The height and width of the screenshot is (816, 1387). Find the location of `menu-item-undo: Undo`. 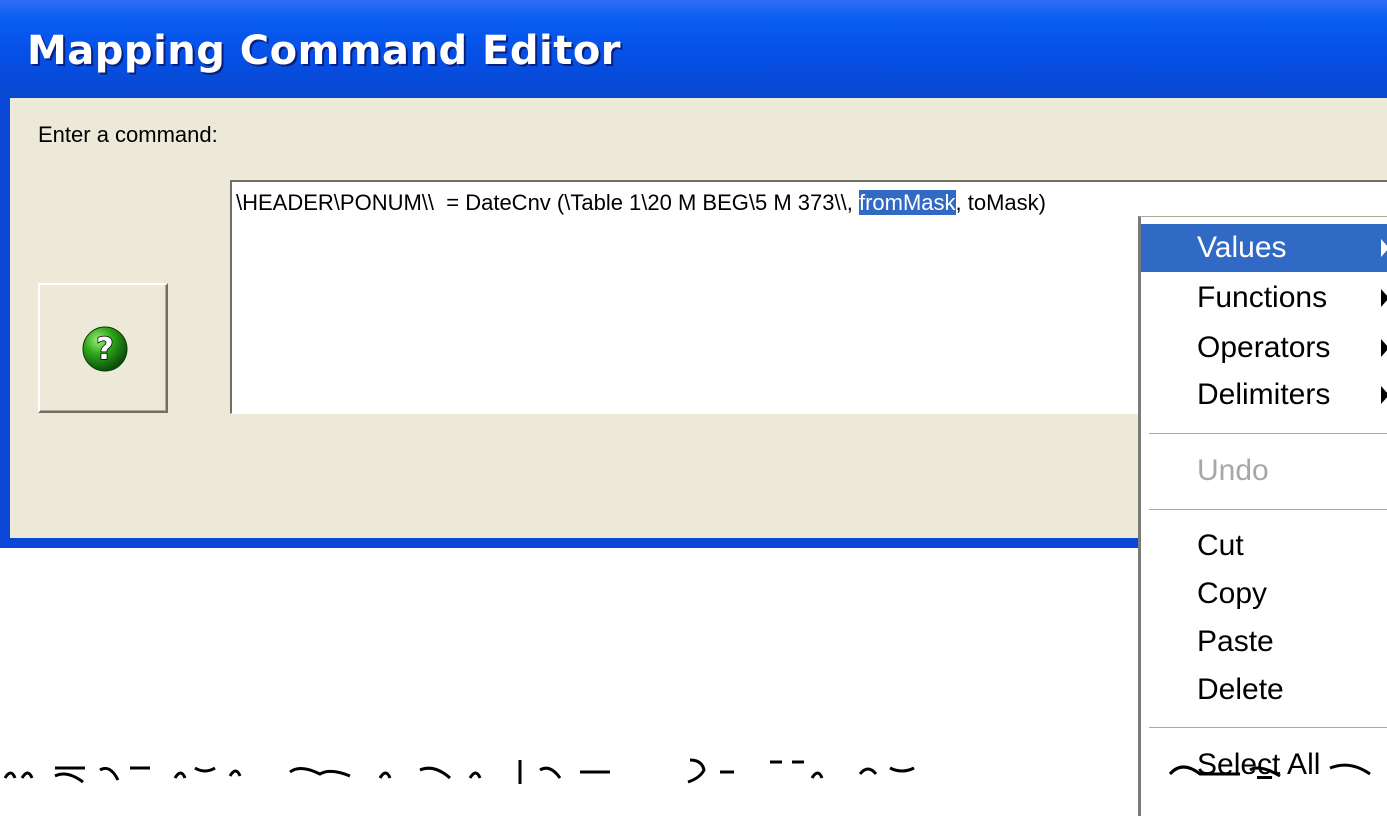

menu-item-undo: Undo is located at coordinates (1264, 471).